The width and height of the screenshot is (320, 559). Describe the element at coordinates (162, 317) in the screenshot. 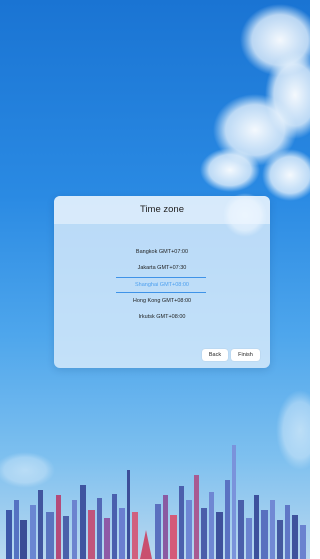

I see `time-zone-option: Irkutsk GMT+08:00` at that location.